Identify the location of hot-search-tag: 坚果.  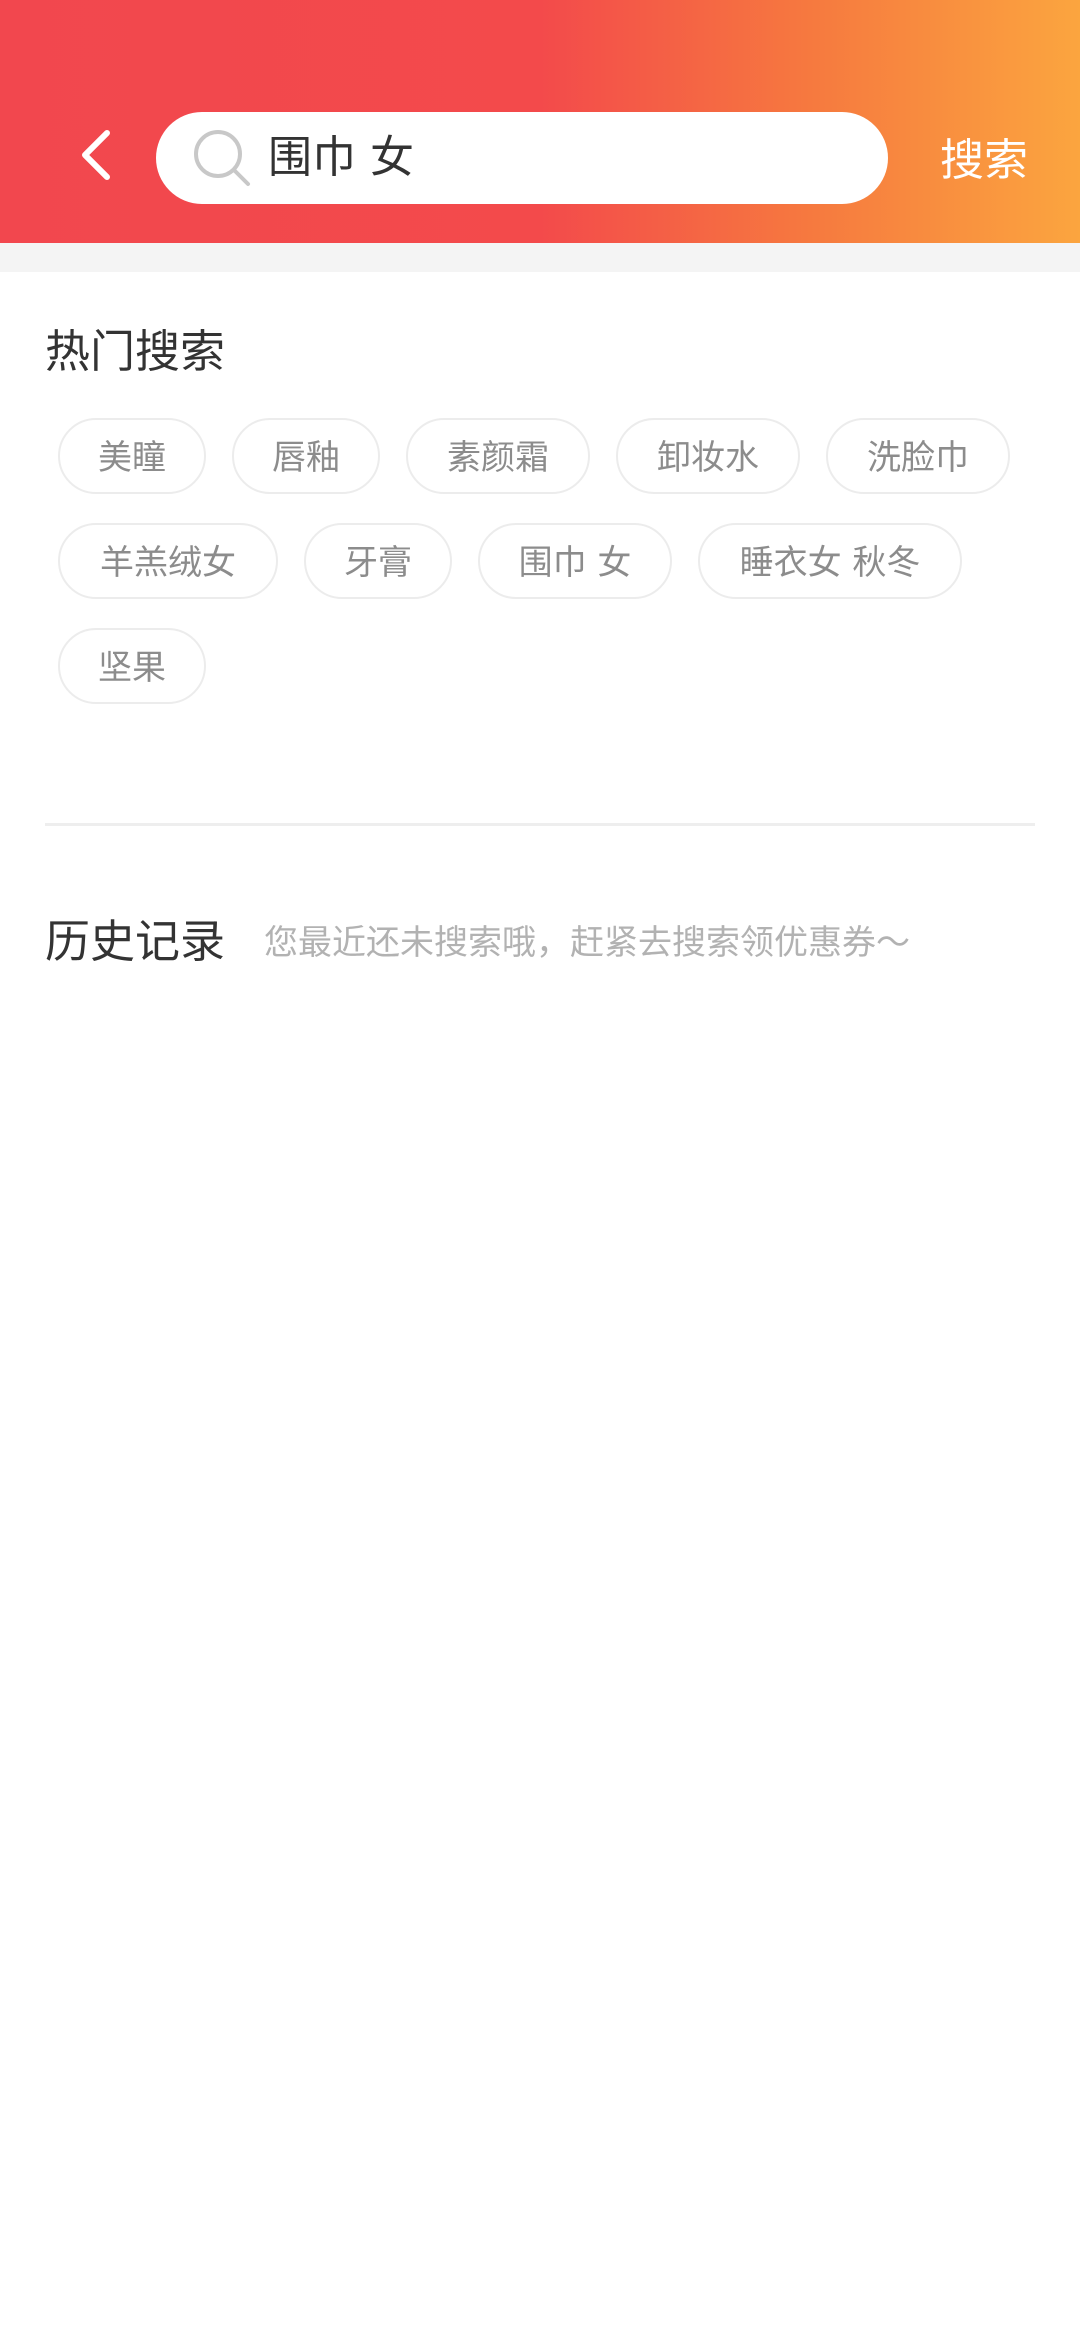
(132, 666).